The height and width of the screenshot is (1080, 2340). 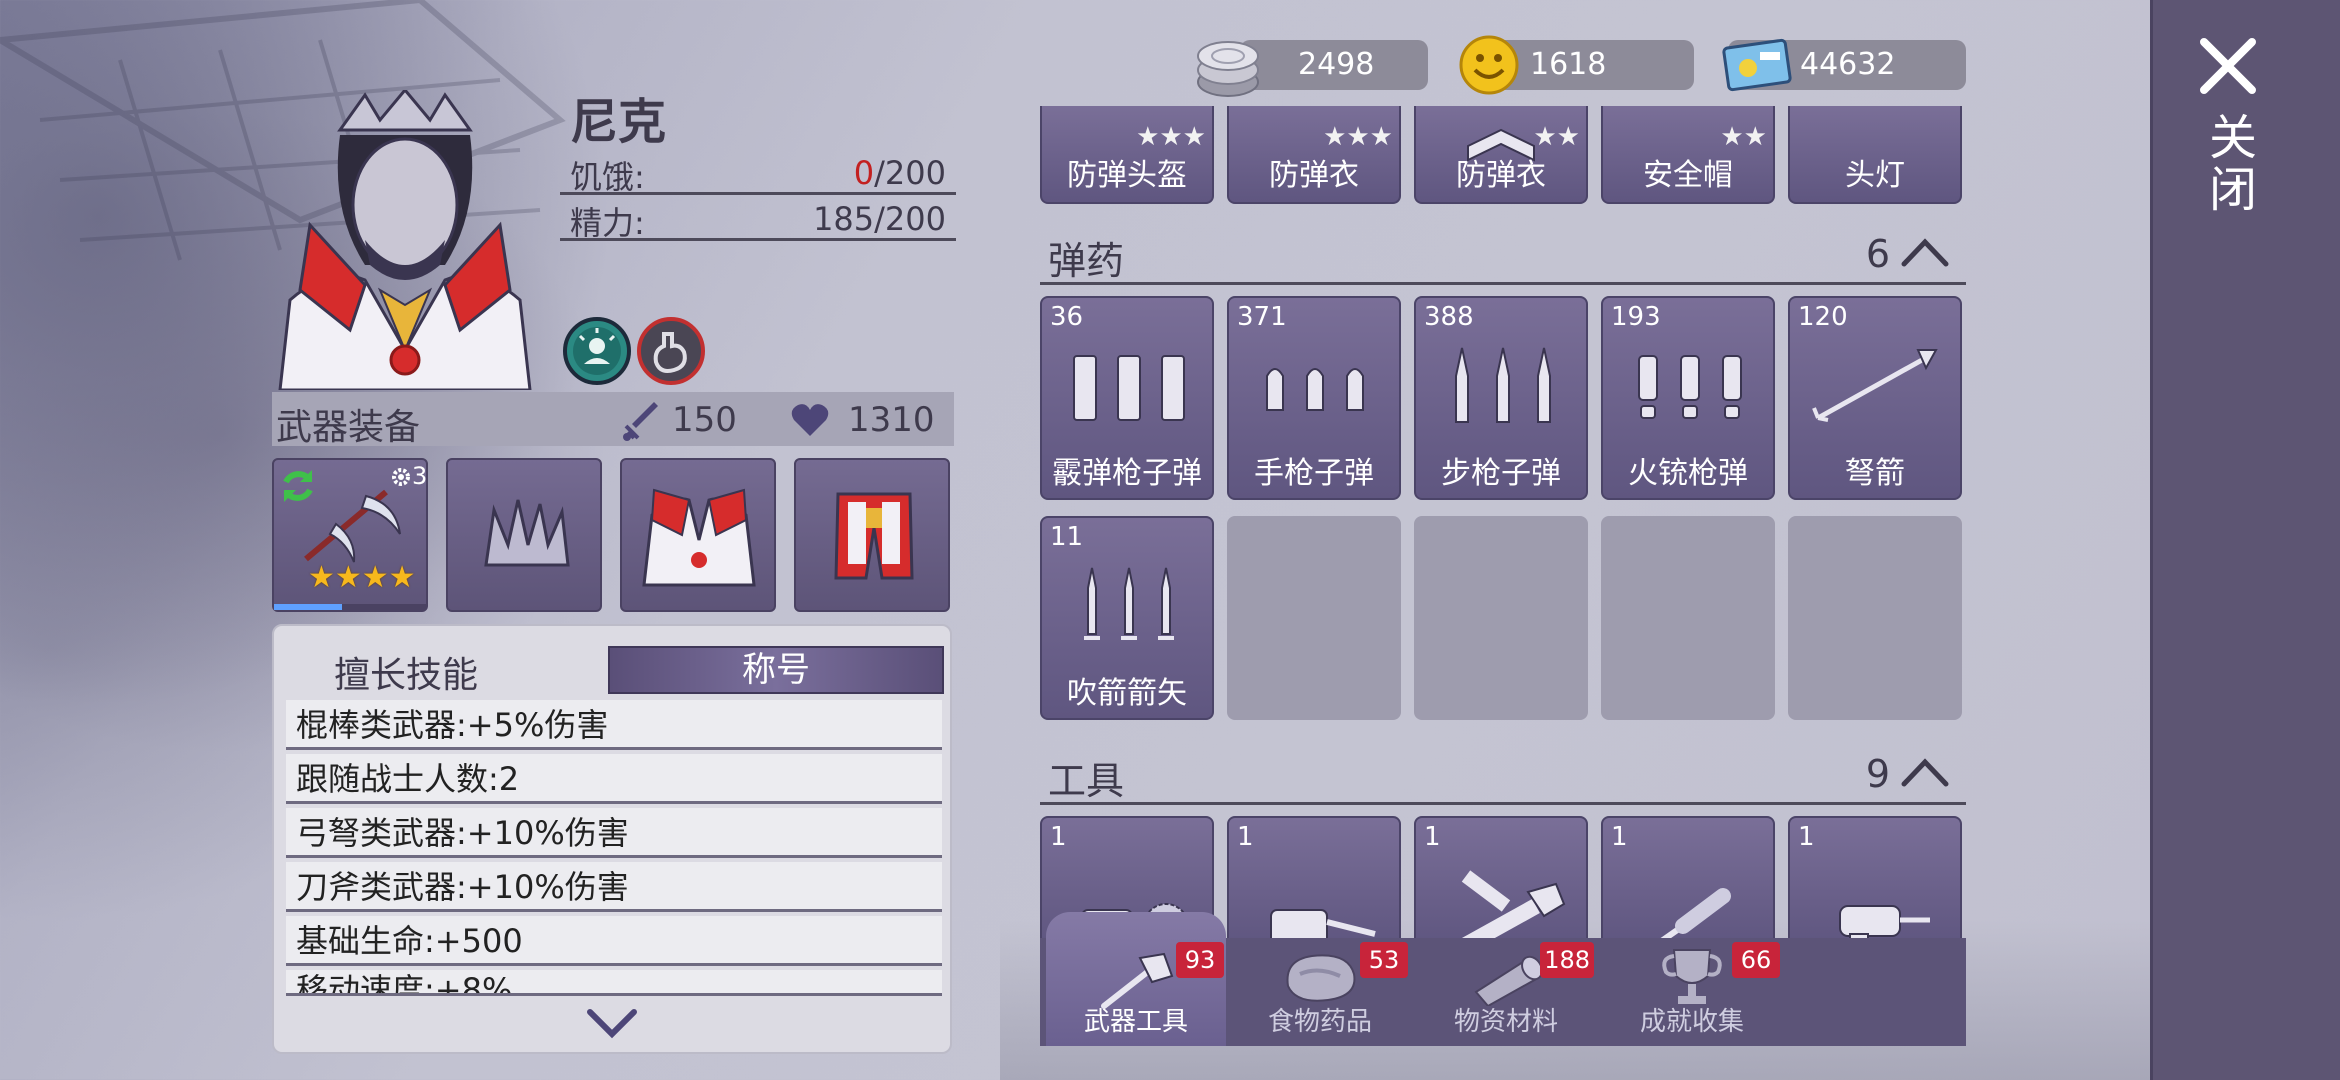 I want to click on currency-silver-value: 2498, so click(x=1336, y=64).